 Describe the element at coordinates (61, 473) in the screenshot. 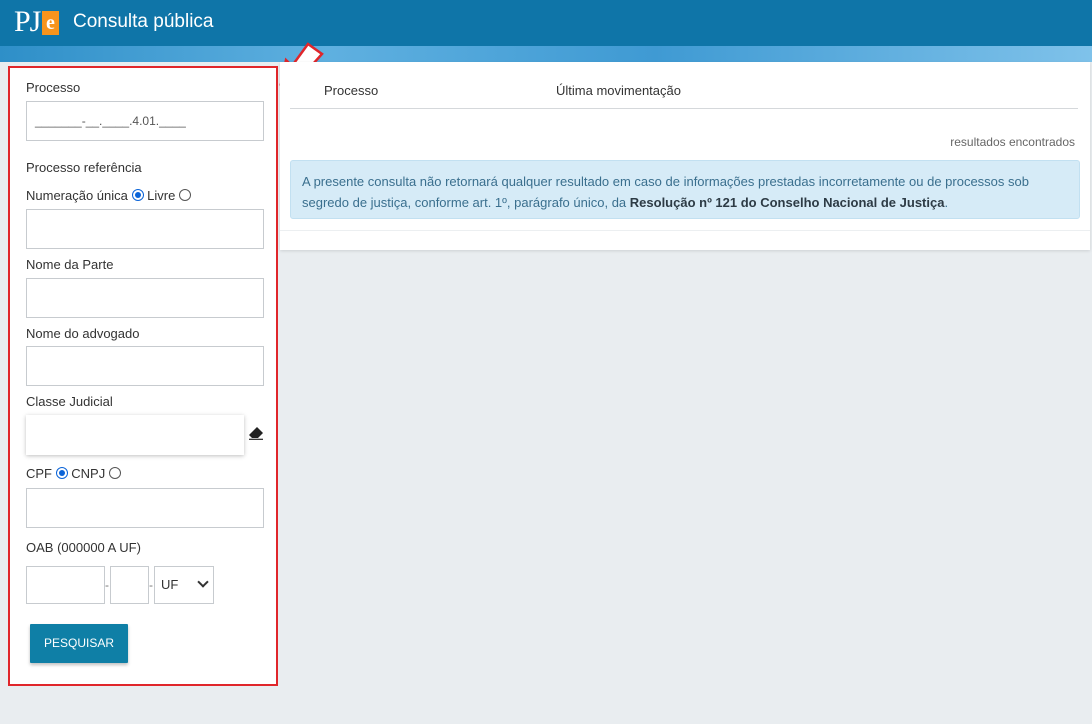

I see `cpf-radio` at that location.